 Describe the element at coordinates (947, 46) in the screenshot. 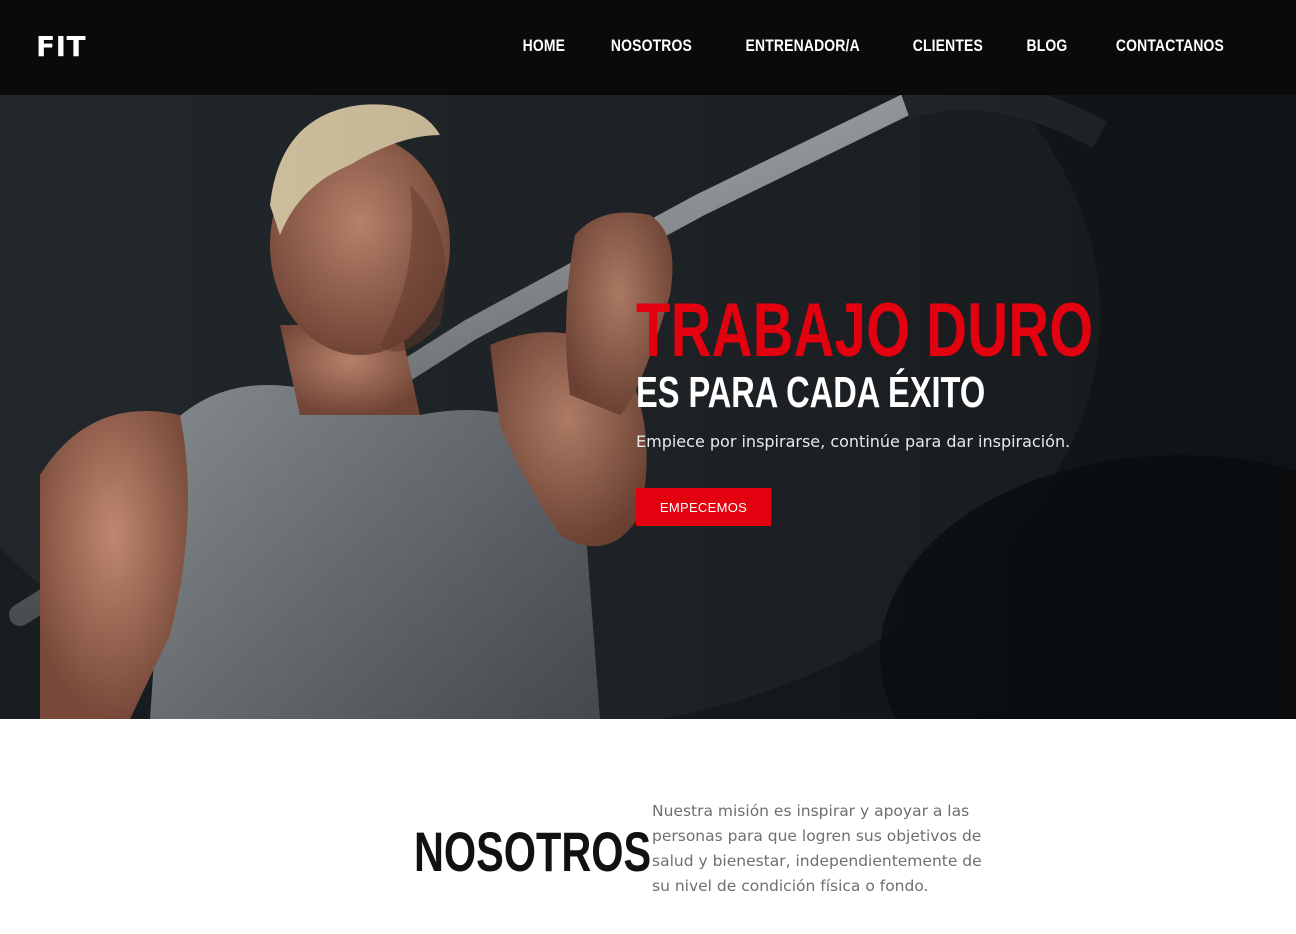

I see `nav-link-clientes: CLIENTES` at that location.